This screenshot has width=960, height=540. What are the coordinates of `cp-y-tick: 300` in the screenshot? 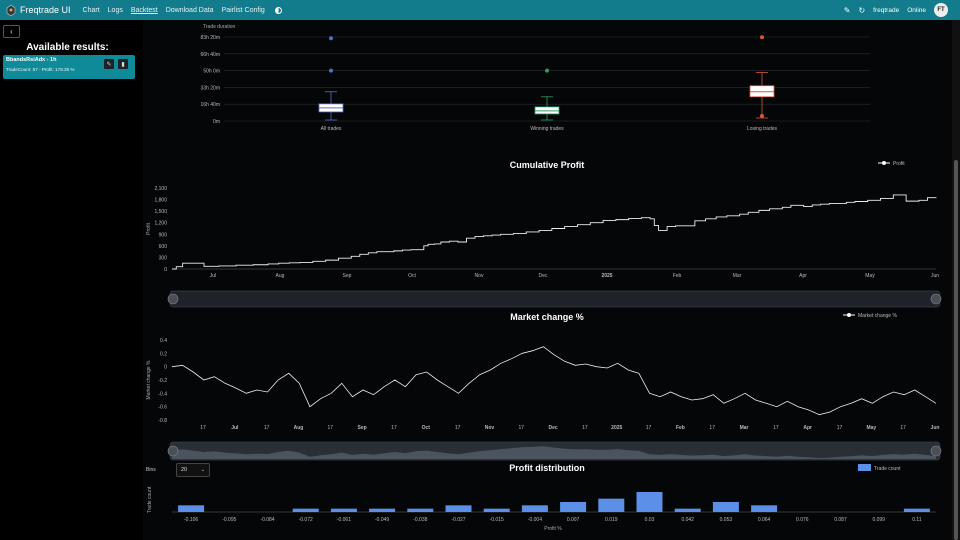 It's located at (163, 258).